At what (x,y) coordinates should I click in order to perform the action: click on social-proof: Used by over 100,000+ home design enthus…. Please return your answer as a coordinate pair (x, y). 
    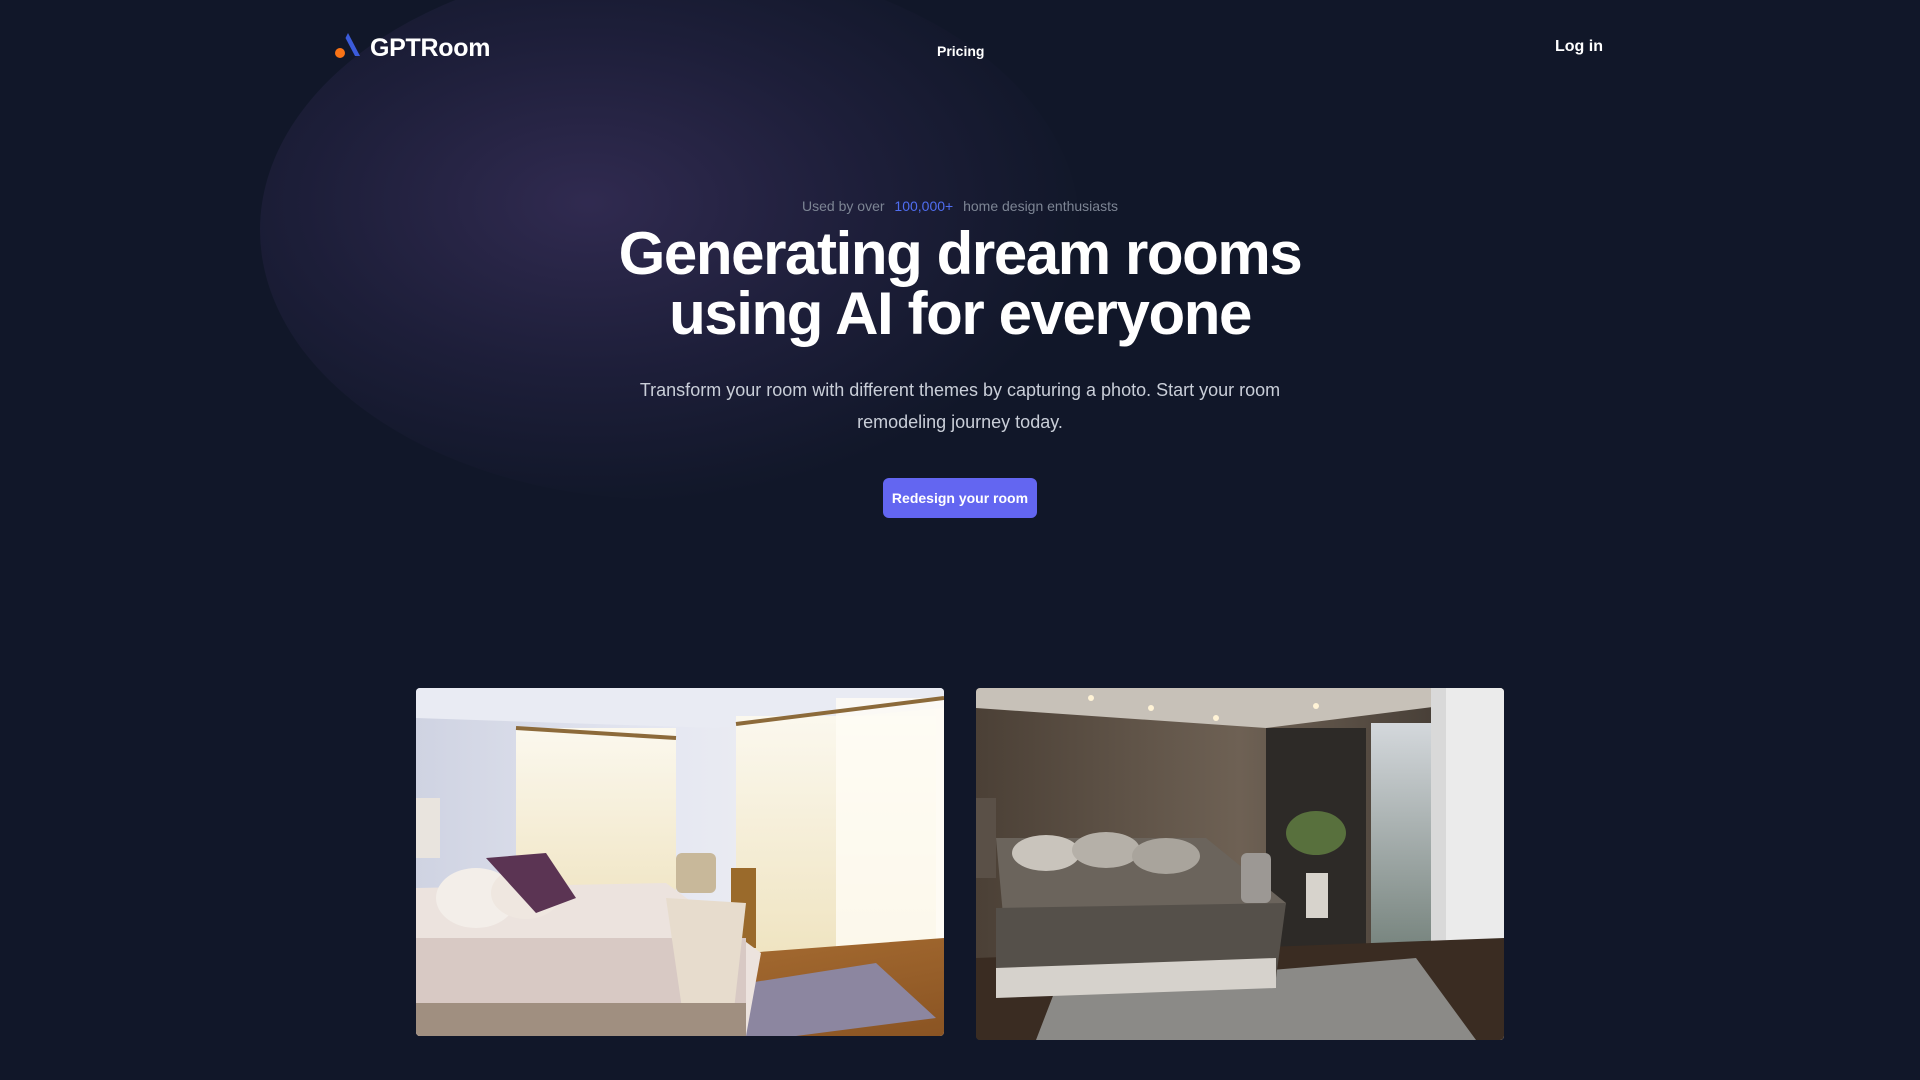
    Looking at the image, I should click on (960, 206).